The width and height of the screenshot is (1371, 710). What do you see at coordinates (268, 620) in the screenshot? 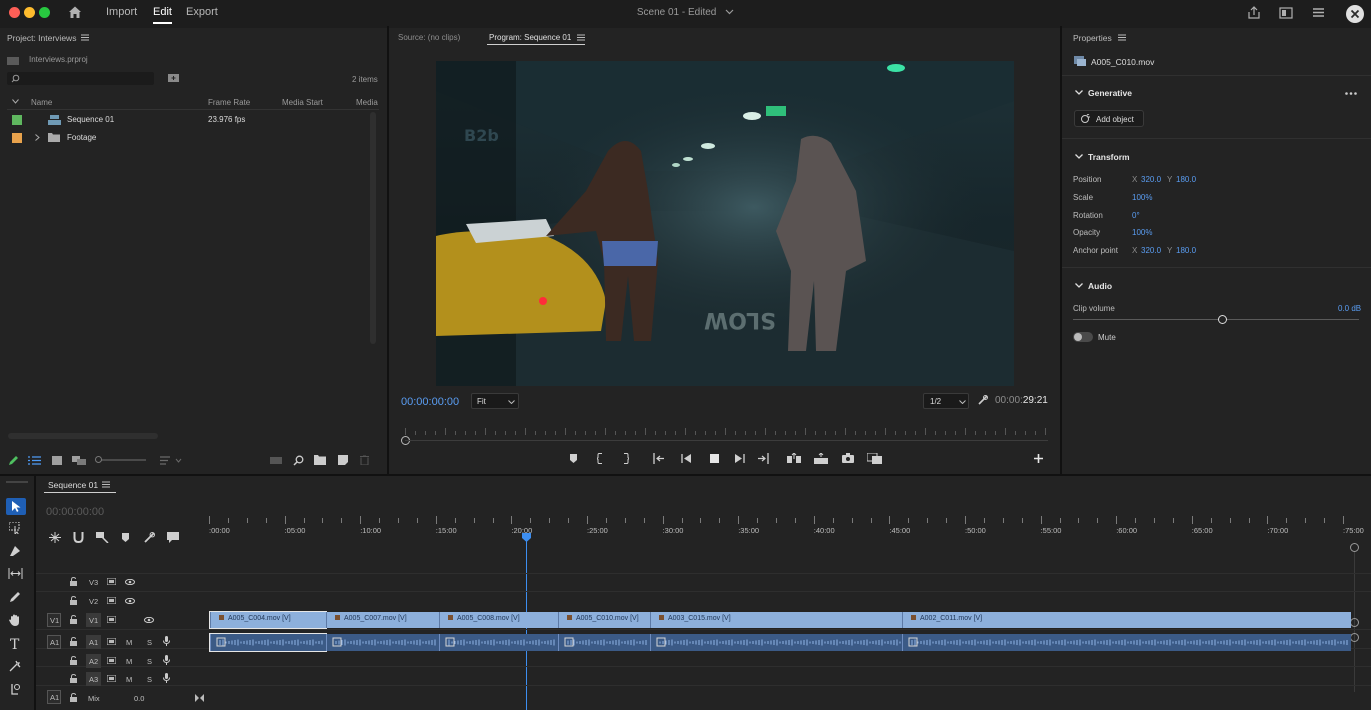
I see `video-clip: A005_C004.mov [V]` at bounding box center [268, 620].